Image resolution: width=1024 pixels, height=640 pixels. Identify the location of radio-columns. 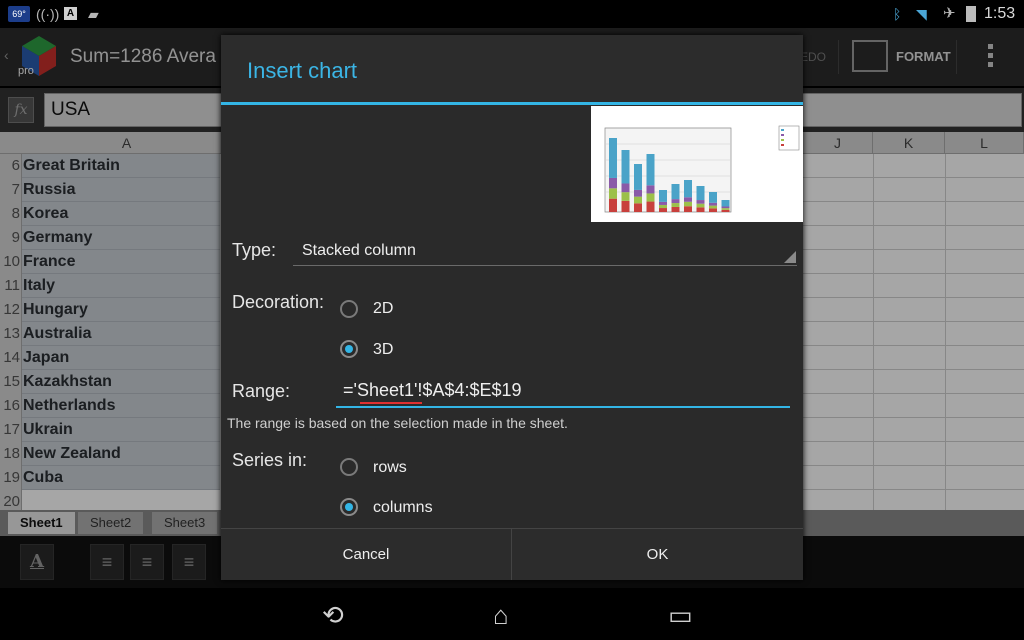
(349, 507).